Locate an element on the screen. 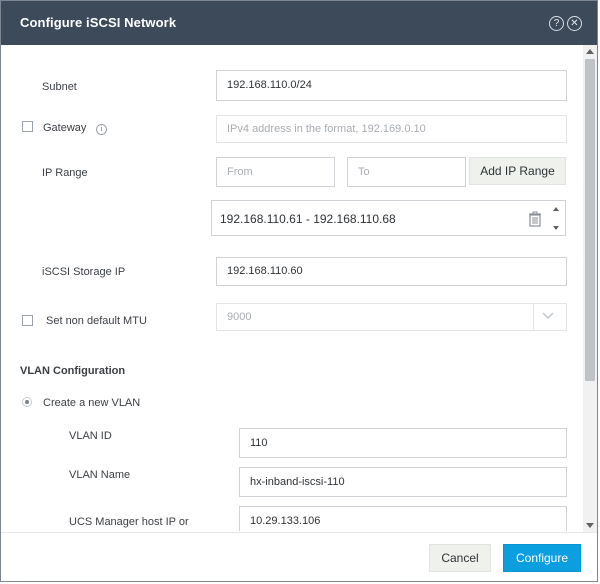 The width and height of the screenshot is (600, 584). help-icon: ? is located at coordinates (556, 23).